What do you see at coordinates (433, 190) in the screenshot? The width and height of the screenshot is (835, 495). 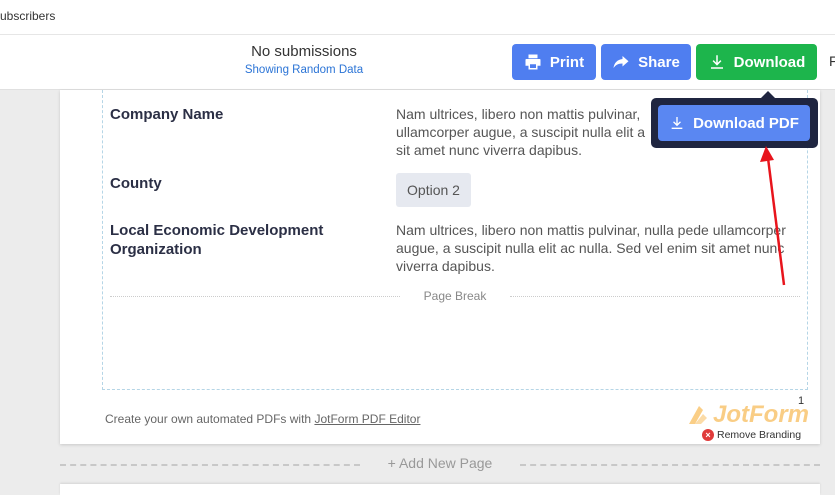 I see `field-value-county: Option 2` at bounding box center [433, 190].